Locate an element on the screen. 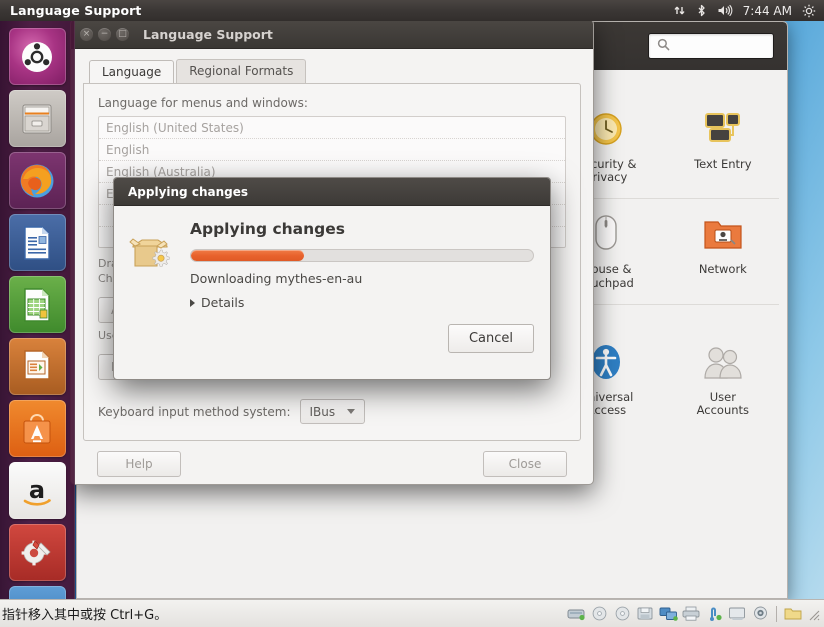  progress-bar-fill is located at coordinates (247, 255).